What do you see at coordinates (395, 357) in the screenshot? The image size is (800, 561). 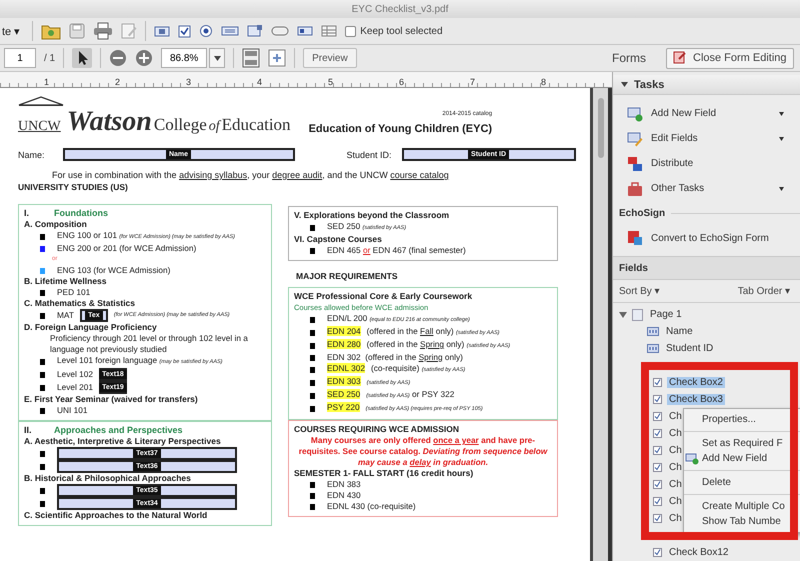 I see `course-line: EDN 302 (offered in the Spring only)` at bounding box center [395, 357].